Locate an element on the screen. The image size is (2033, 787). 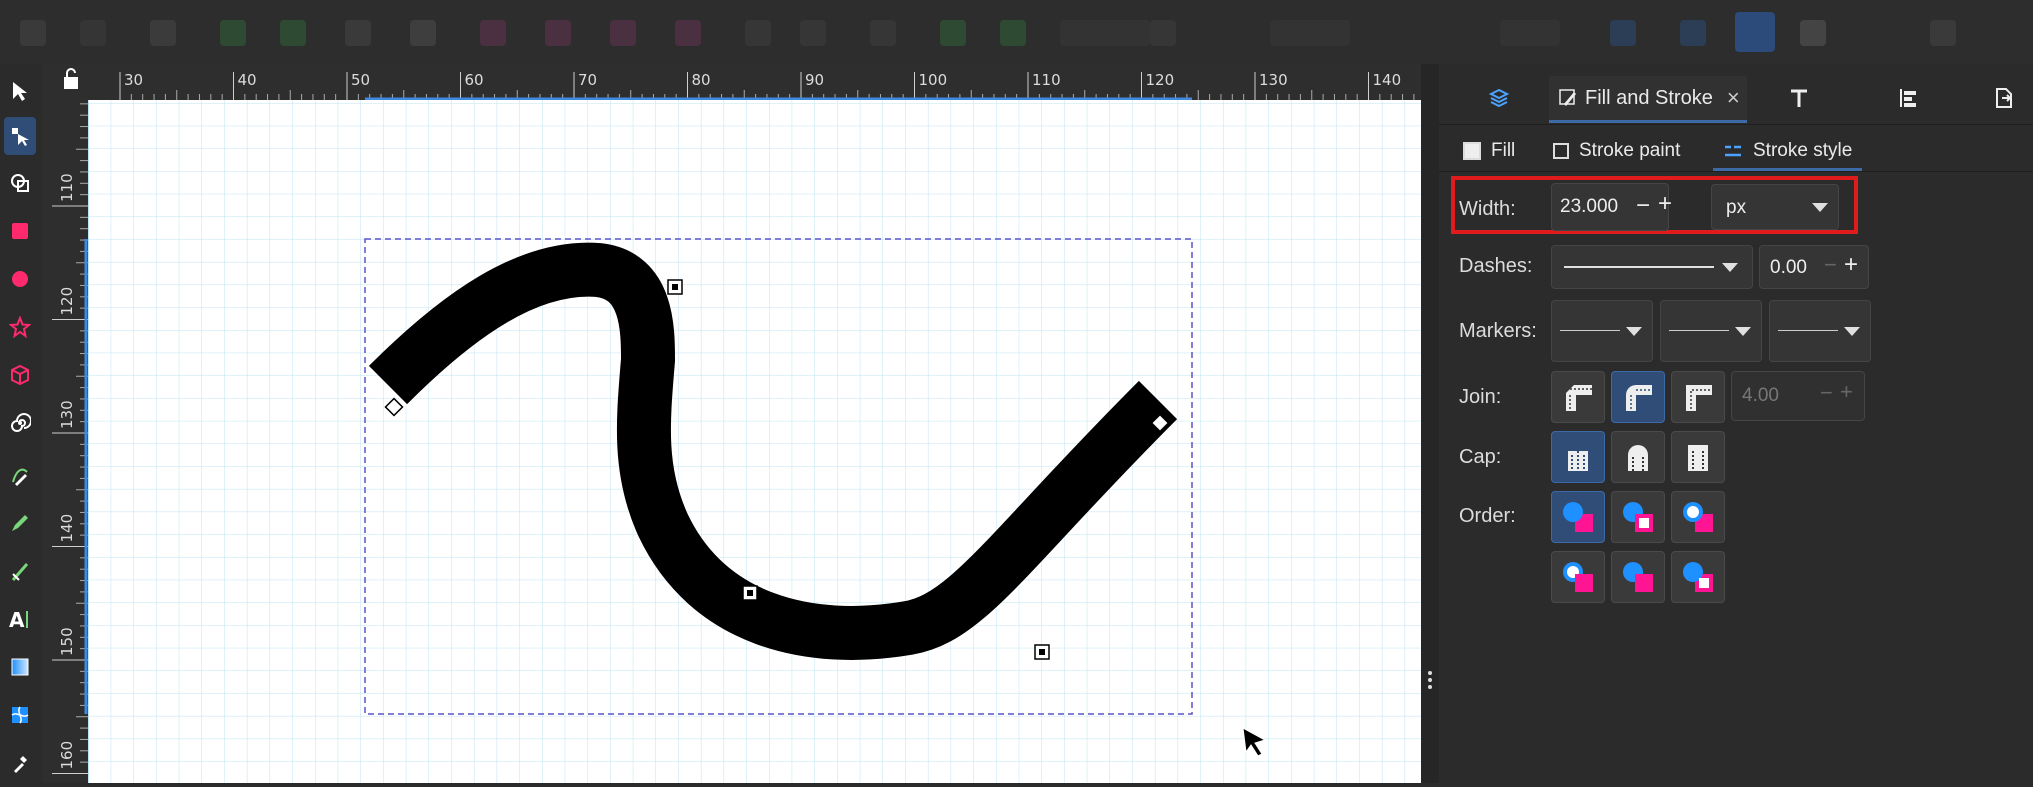
spiral-tool is located at coordinates (20, 423).